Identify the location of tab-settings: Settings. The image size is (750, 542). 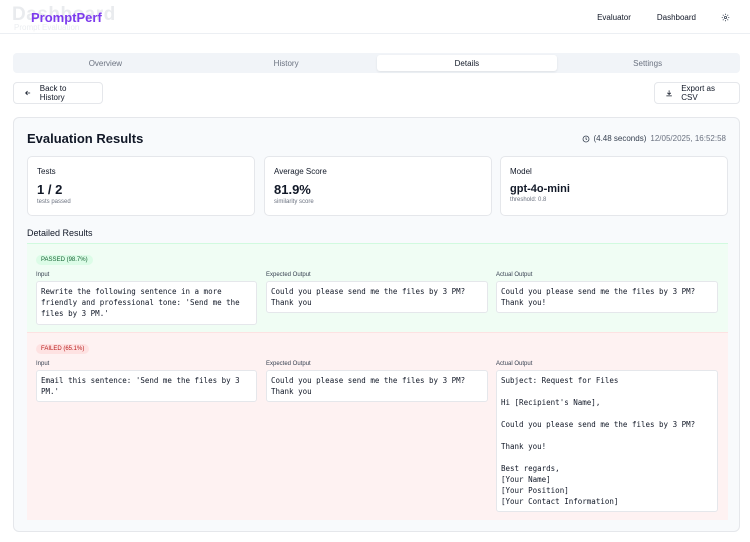
(647, 63).